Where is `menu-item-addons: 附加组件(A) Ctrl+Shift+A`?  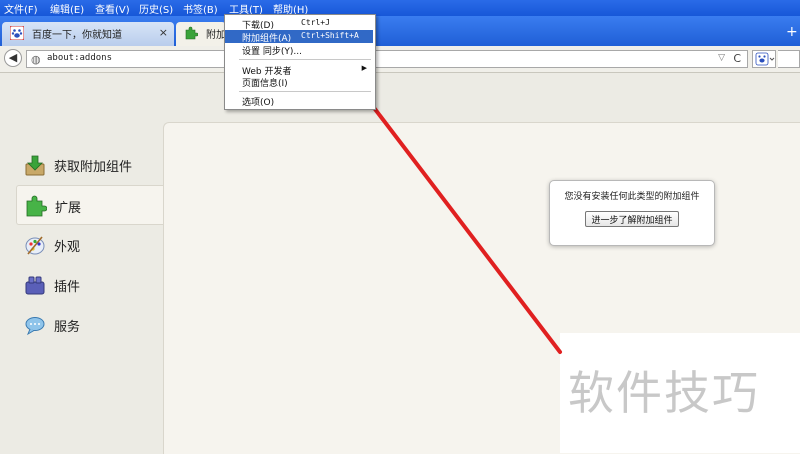
menu-item-addons: 附加组件(A) Ctrl+Shift+A is located at coordinates (299, 37).